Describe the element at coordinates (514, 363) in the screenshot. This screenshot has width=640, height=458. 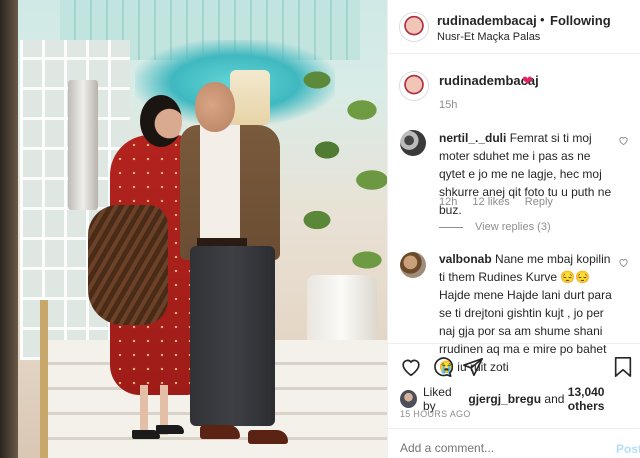
I see `action-bar` at that location.